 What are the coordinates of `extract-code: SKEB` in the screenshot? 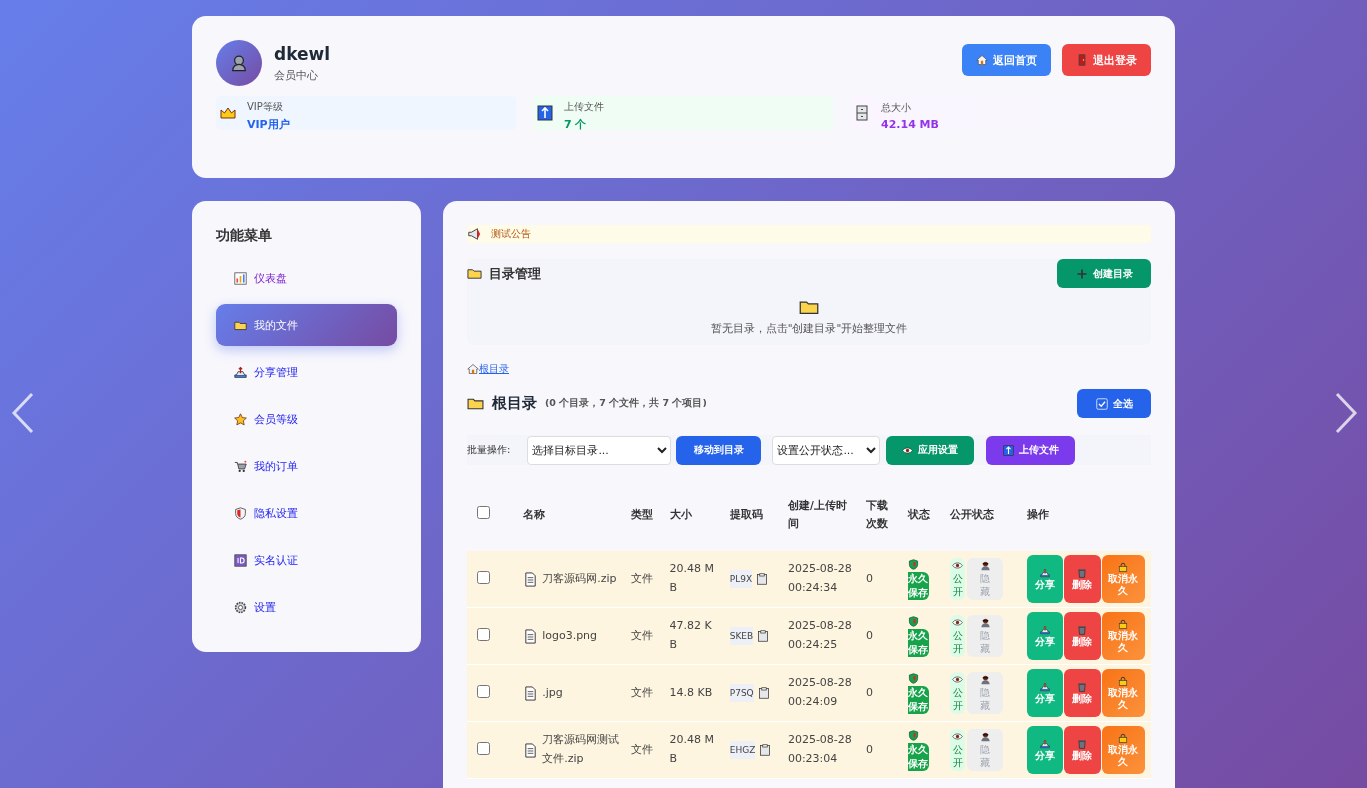 It's located at (741, 636).